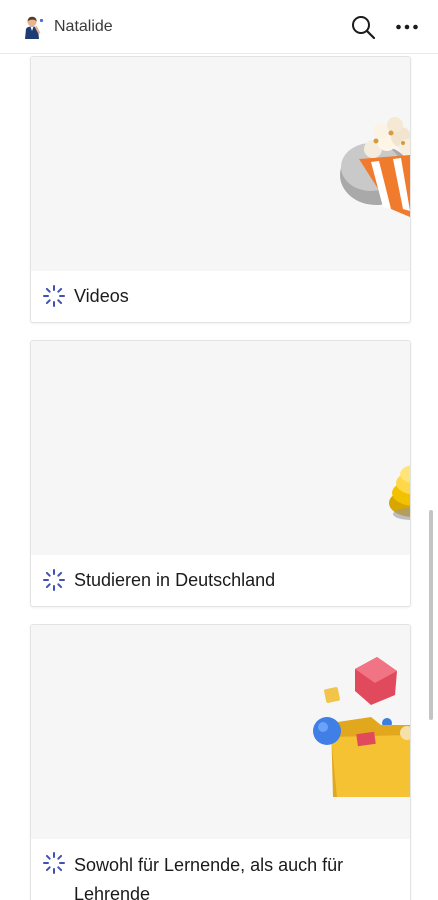 Image resolution: width=438 pixels, height=900 pixels. Describe the element at coordinates (361, 727) in the screenshot. I see `folder-illustration` at that location.